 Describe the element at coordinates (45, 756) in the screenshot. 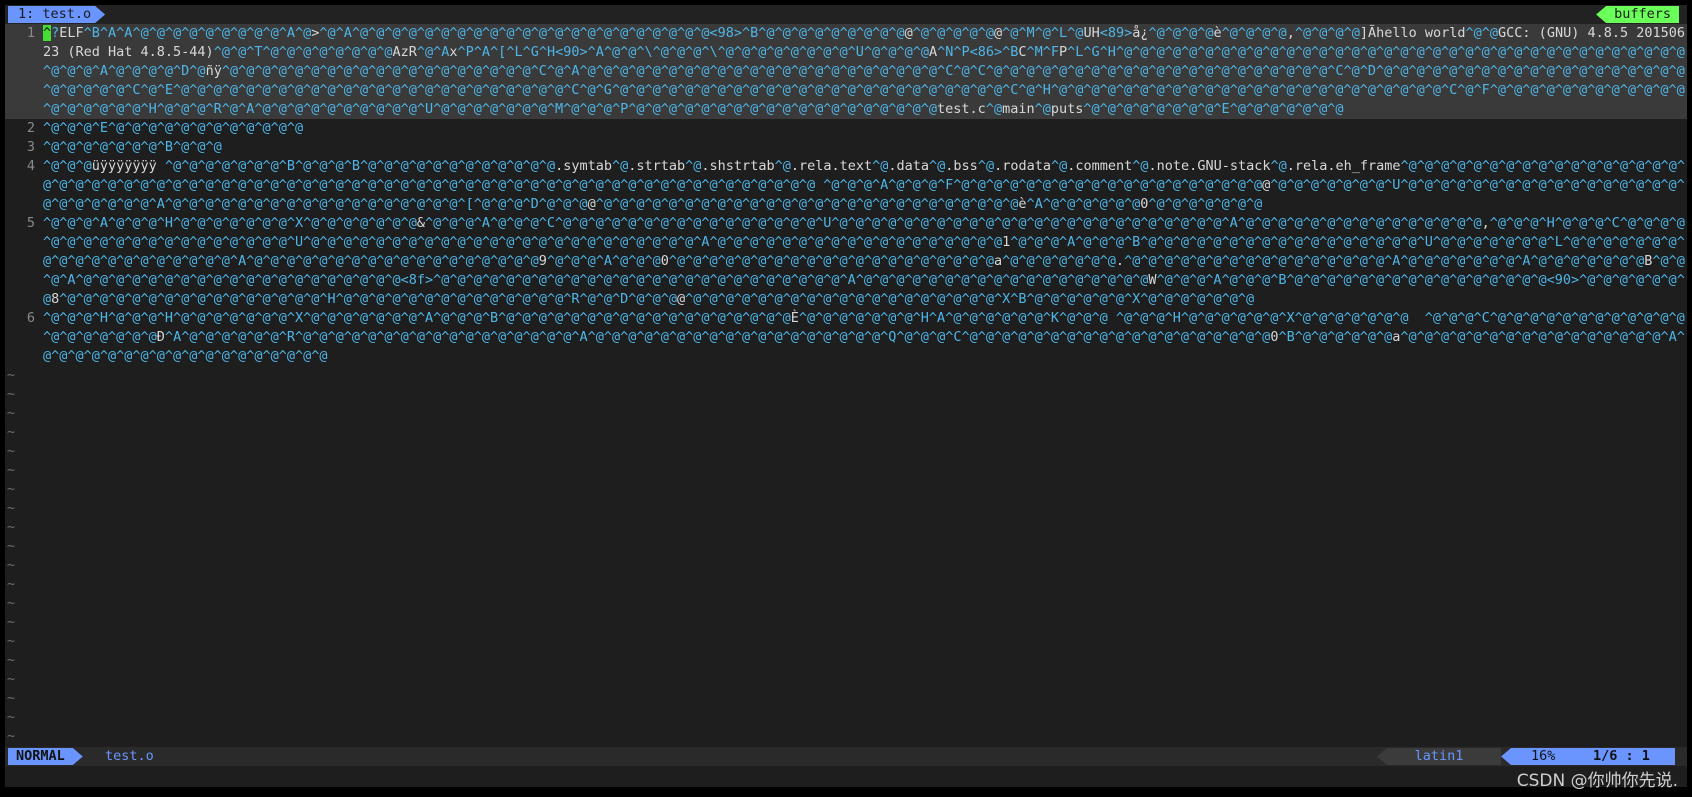

I see `mode-indicator: NORMAL` at that location.